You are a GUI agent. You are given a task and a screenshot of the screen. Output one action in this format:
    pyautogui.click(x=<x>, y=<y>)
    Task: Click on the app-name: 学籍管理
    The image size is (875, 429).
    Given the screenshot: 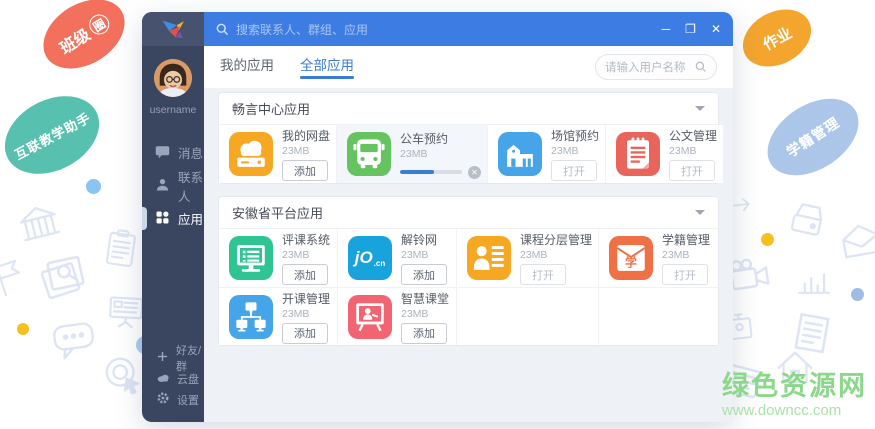 What is the action you would take?
    pyautogui.click(x=686, y=240)
    